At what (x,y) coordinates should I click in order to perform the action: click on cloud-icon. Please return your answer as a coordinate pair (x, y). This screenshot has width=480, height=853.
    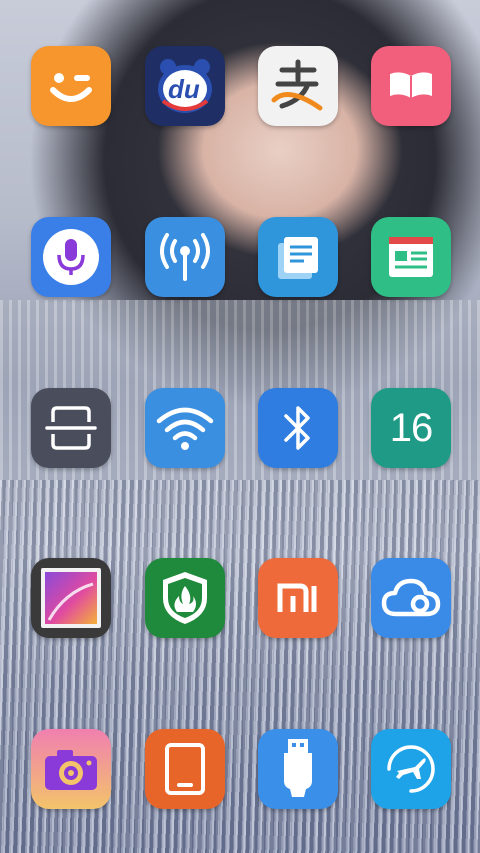
    Looking at the image, I should click on (411, 597).